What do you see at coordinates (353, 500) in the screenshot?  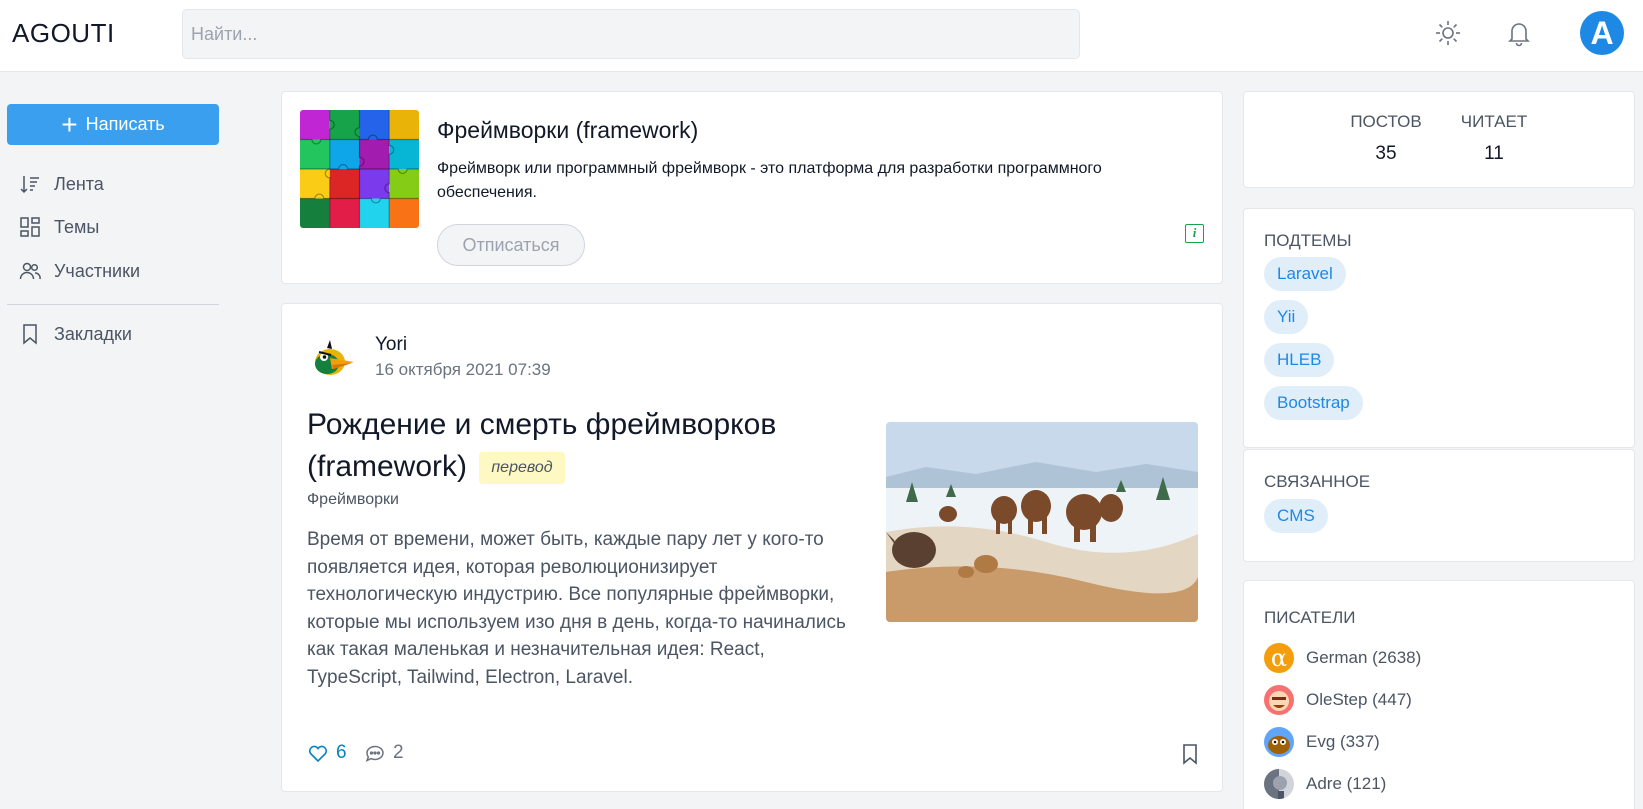 I see `post-topic-link: Фреймворки` at bounding box center [353, 500].